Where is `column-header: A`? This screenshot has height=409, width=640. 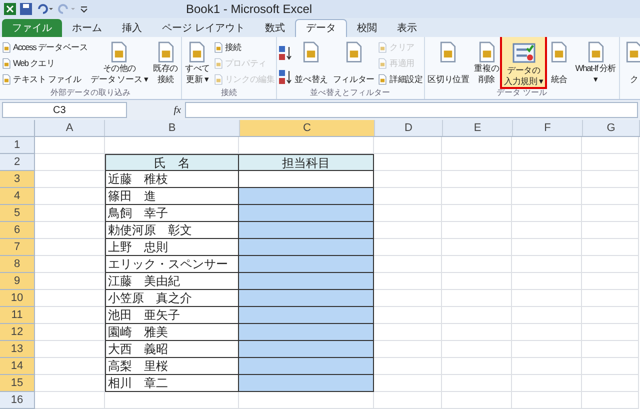
column-header: A is located at coordinates (70, 128).